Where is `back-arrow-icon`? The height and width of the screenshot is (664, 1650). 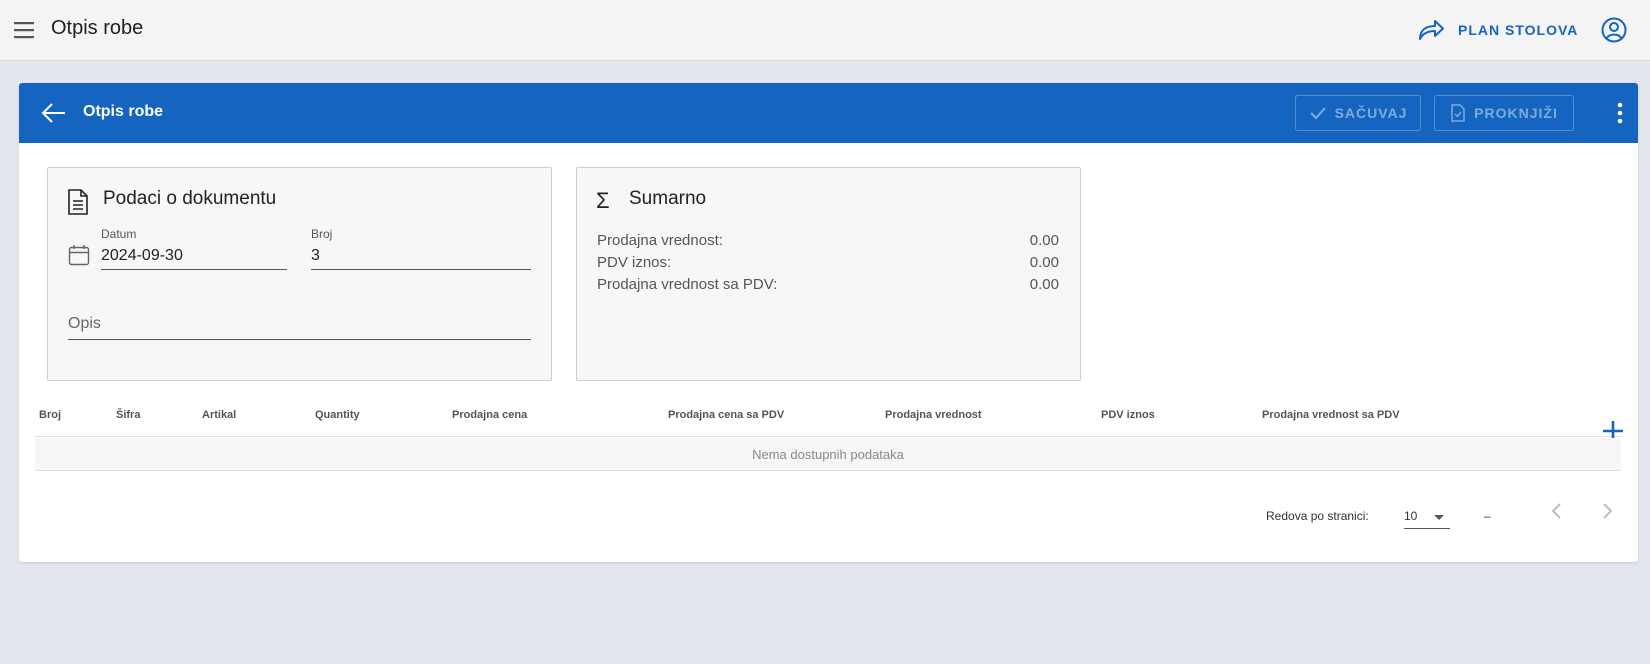 back-arrow-icon is located at coordinates (54, 113).